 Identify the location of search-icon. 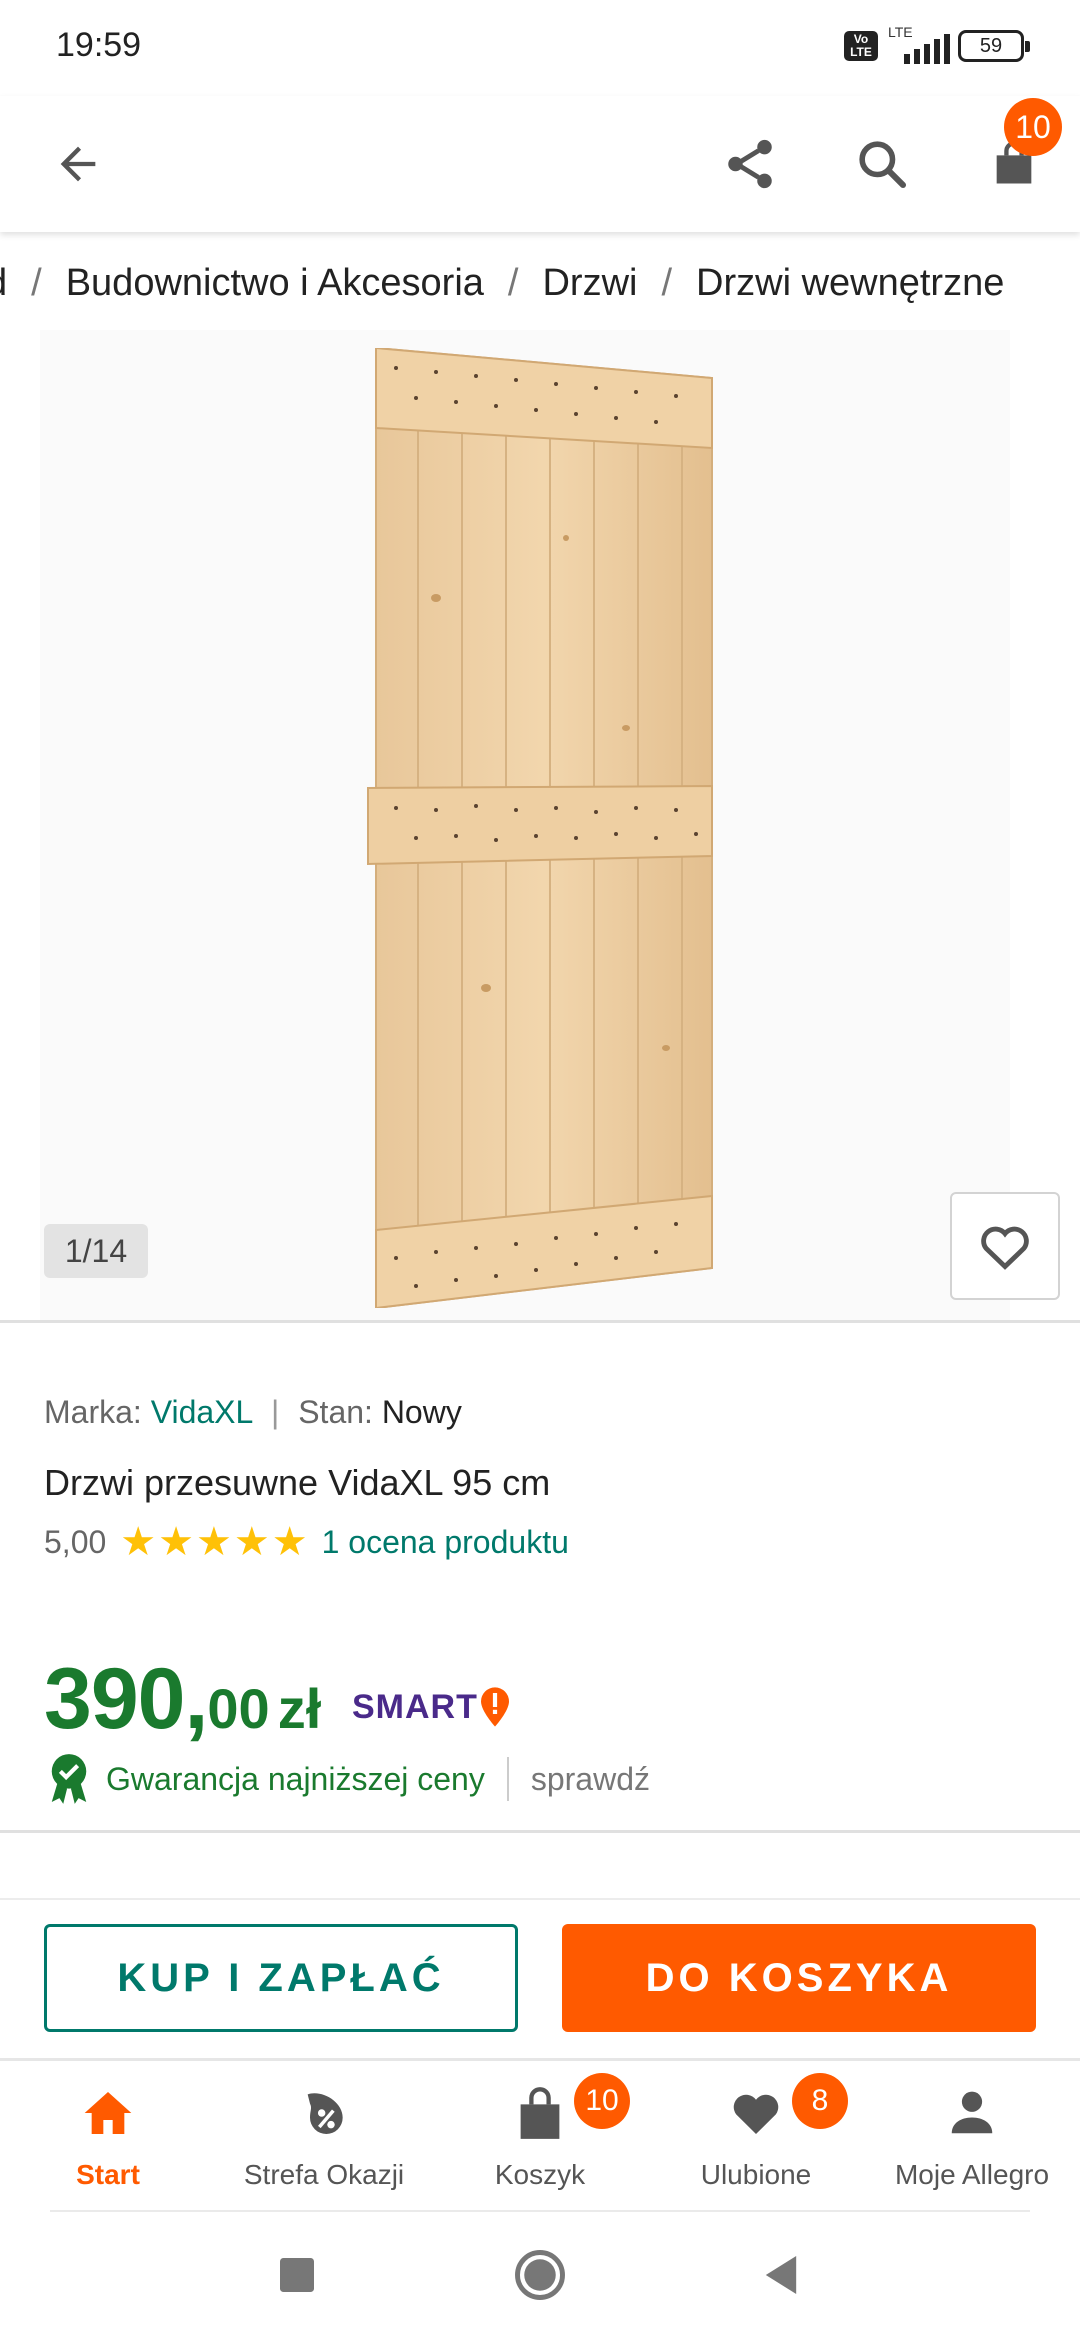
(883, 165).